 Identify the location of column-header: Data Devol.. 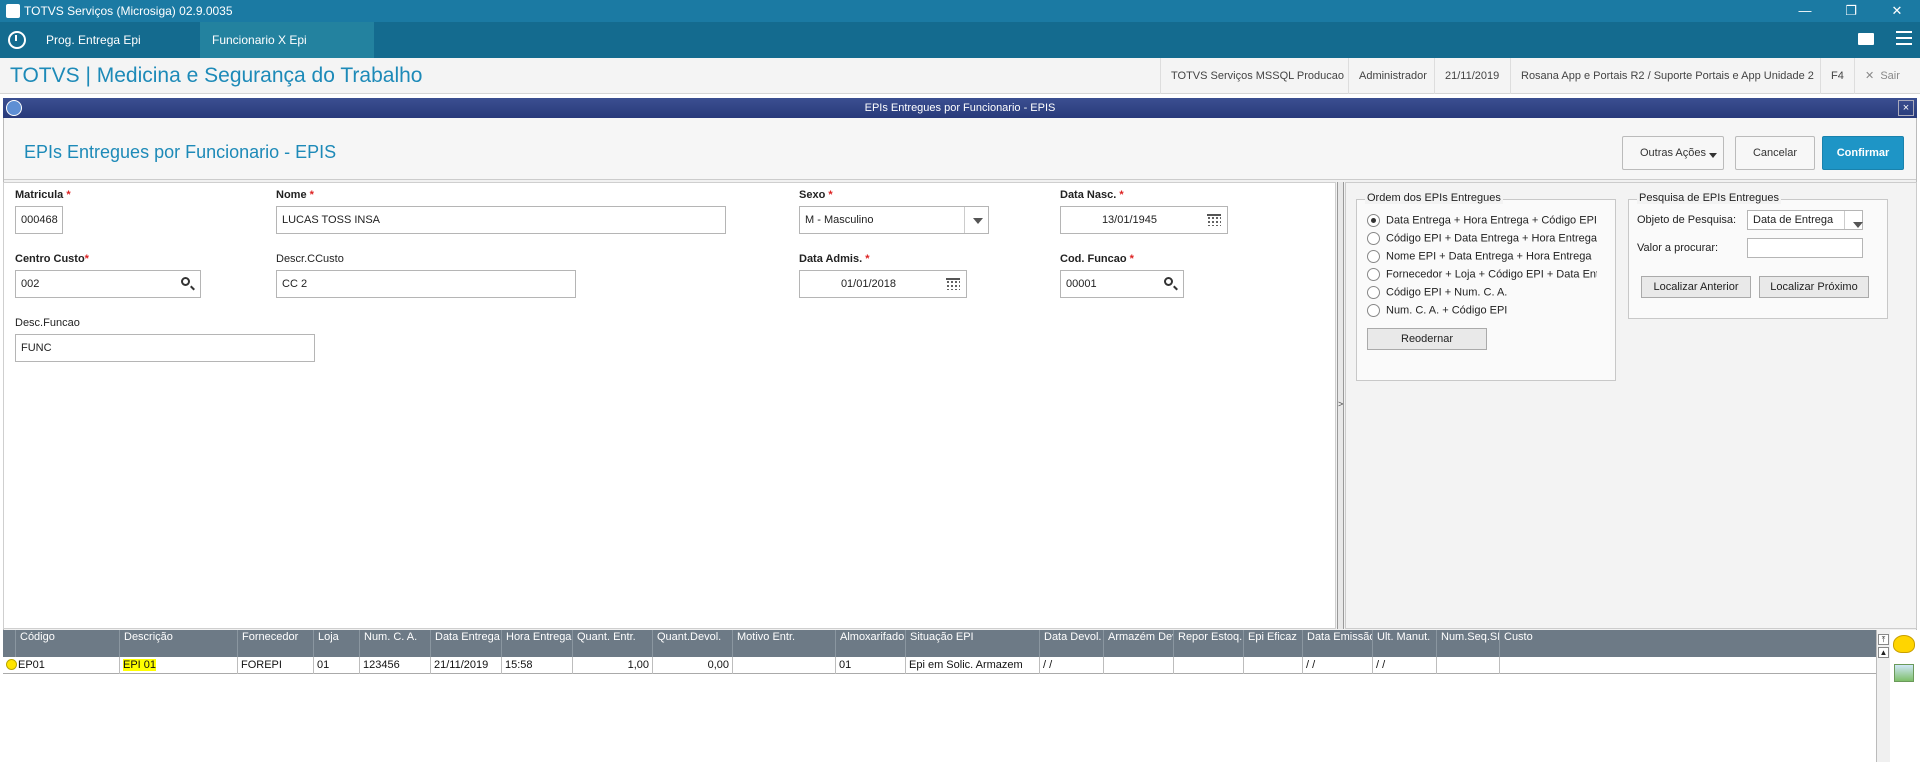
(1071, 643).